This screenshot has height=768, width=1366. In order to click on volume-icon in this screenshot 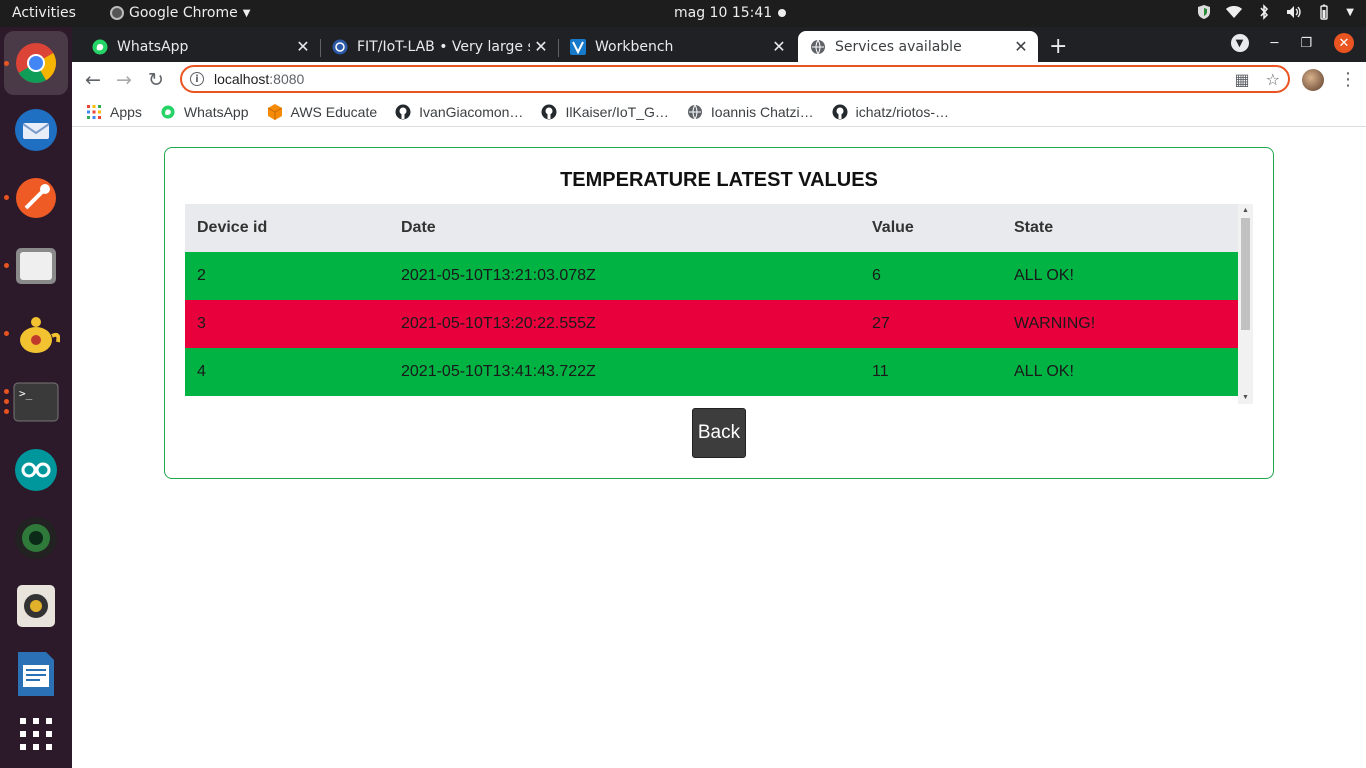, I will do `click(1294, 12)`.